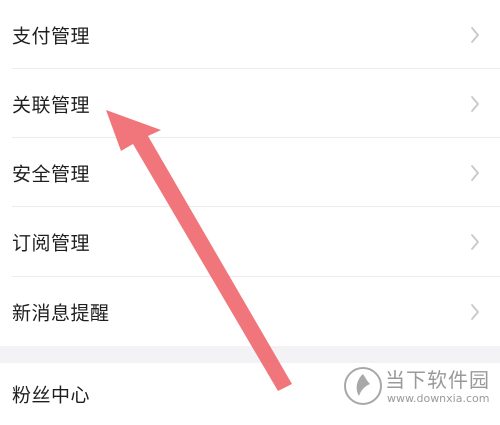  What do you see at coordinates (363, 386) in the screenshot?
I see `downxia-logo-icon` at bounding box center [363, 386].